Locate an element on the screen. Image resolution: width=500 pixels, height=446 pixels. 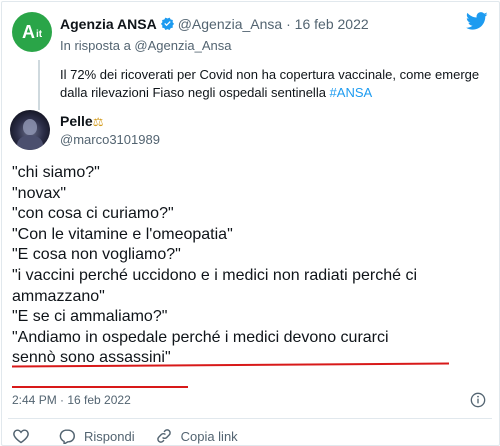
tweet-line: "Con le vitamine e l'omeopatia" is located at coordinates (122, 234).